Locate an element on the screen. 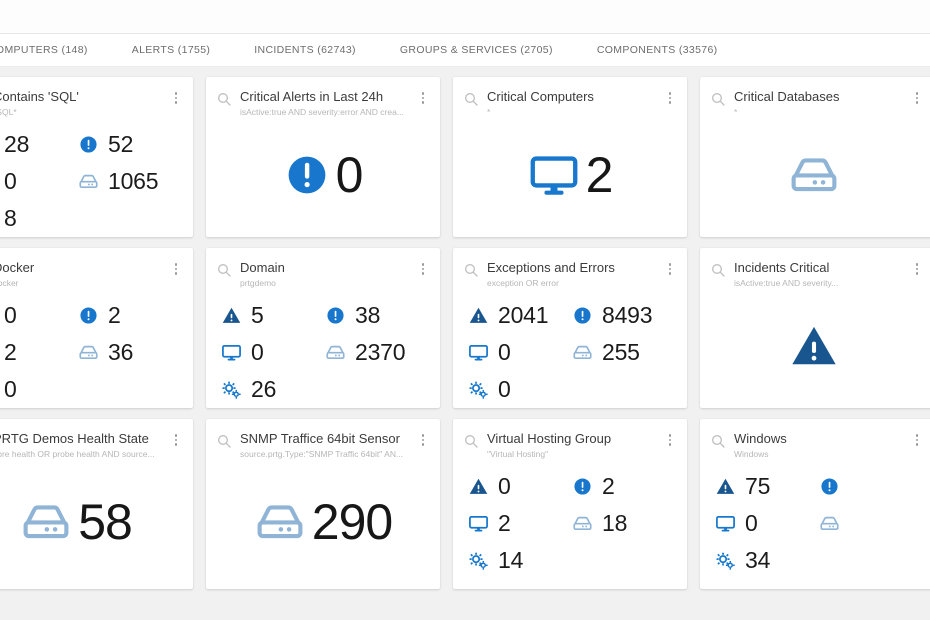 Image resolution: width=930 pixels, height=620 pixels. tab-computers: COMPUTERS (148) is located at coordinates (44, 50).